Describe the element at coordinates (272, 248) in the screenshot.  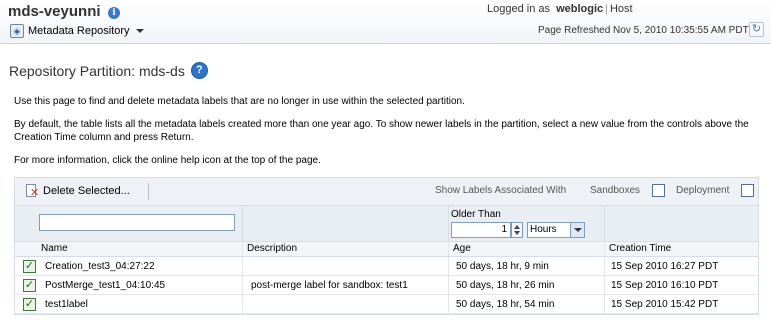
I see `column-header-description: Description` at that location.